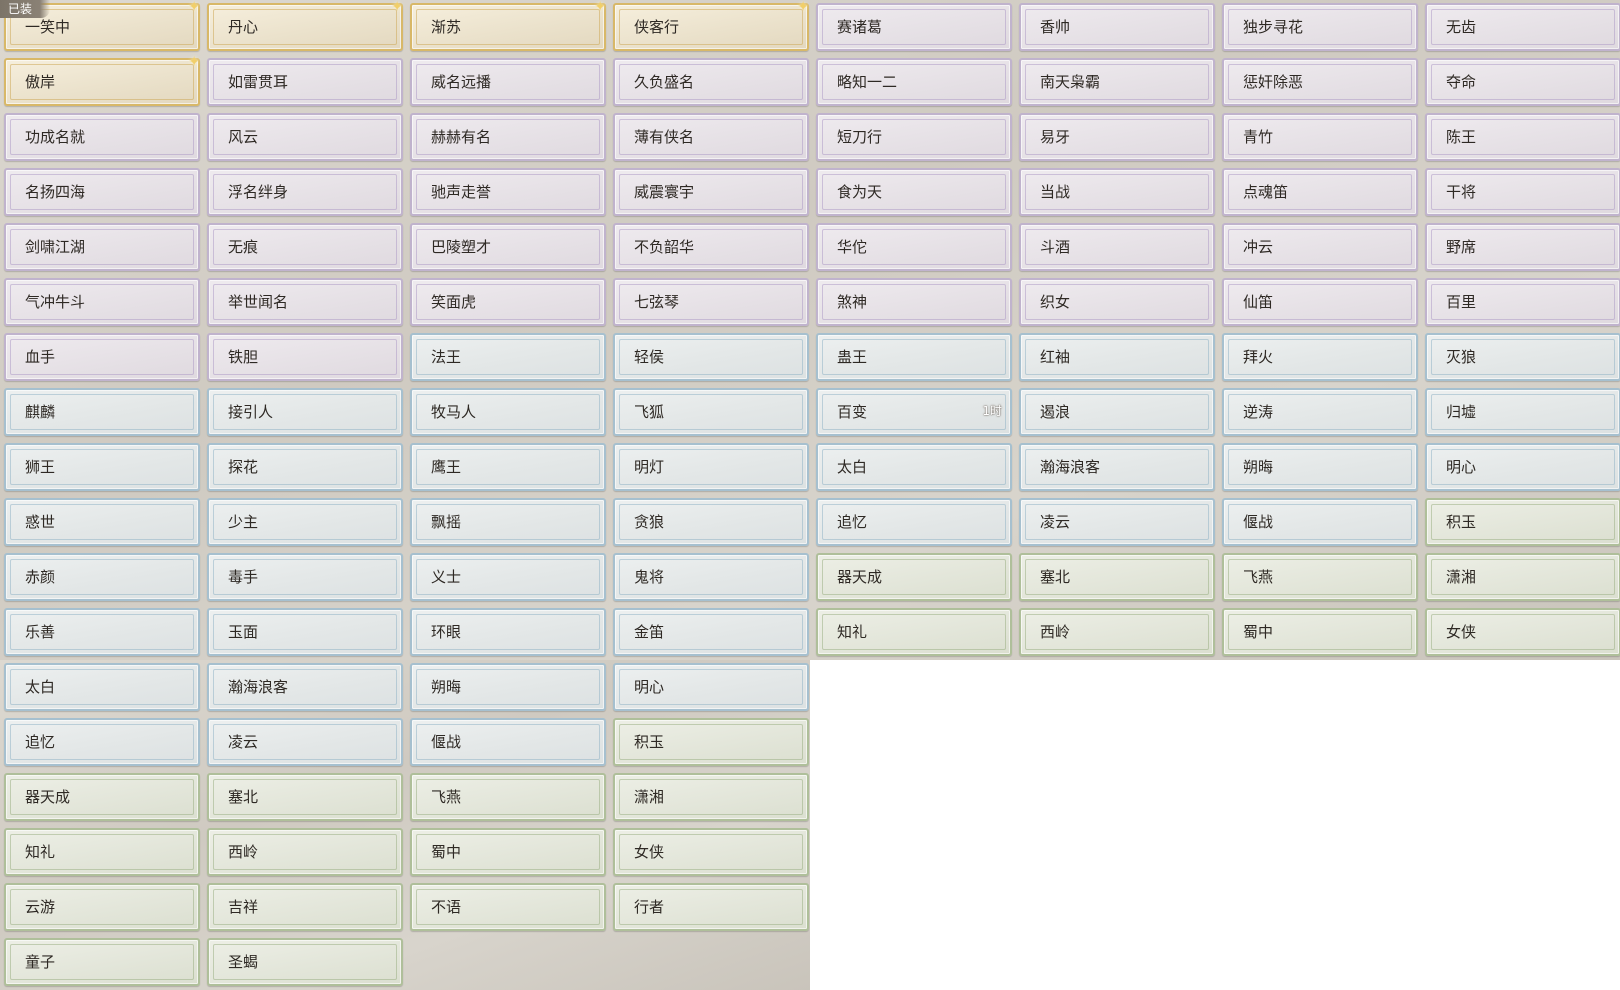 The image size is (1620, 990). Describe the element at coordinates (1522, 412) in the screenshot. I see `title-card: 归墟` at that location.